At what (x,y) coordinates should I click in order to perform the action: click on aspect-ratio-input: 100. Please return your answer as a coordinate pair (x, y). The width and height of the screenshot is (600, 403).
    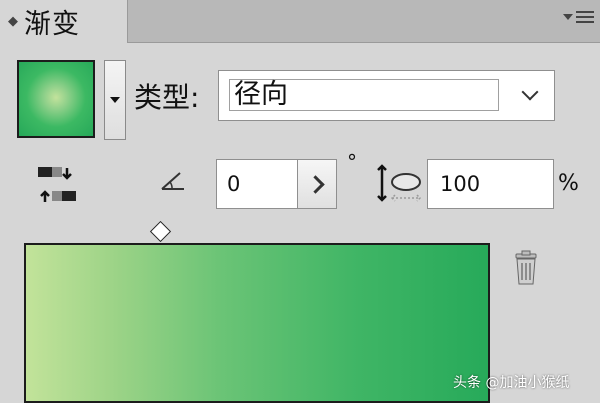
    Looking at the image, I should click on (490, 184).